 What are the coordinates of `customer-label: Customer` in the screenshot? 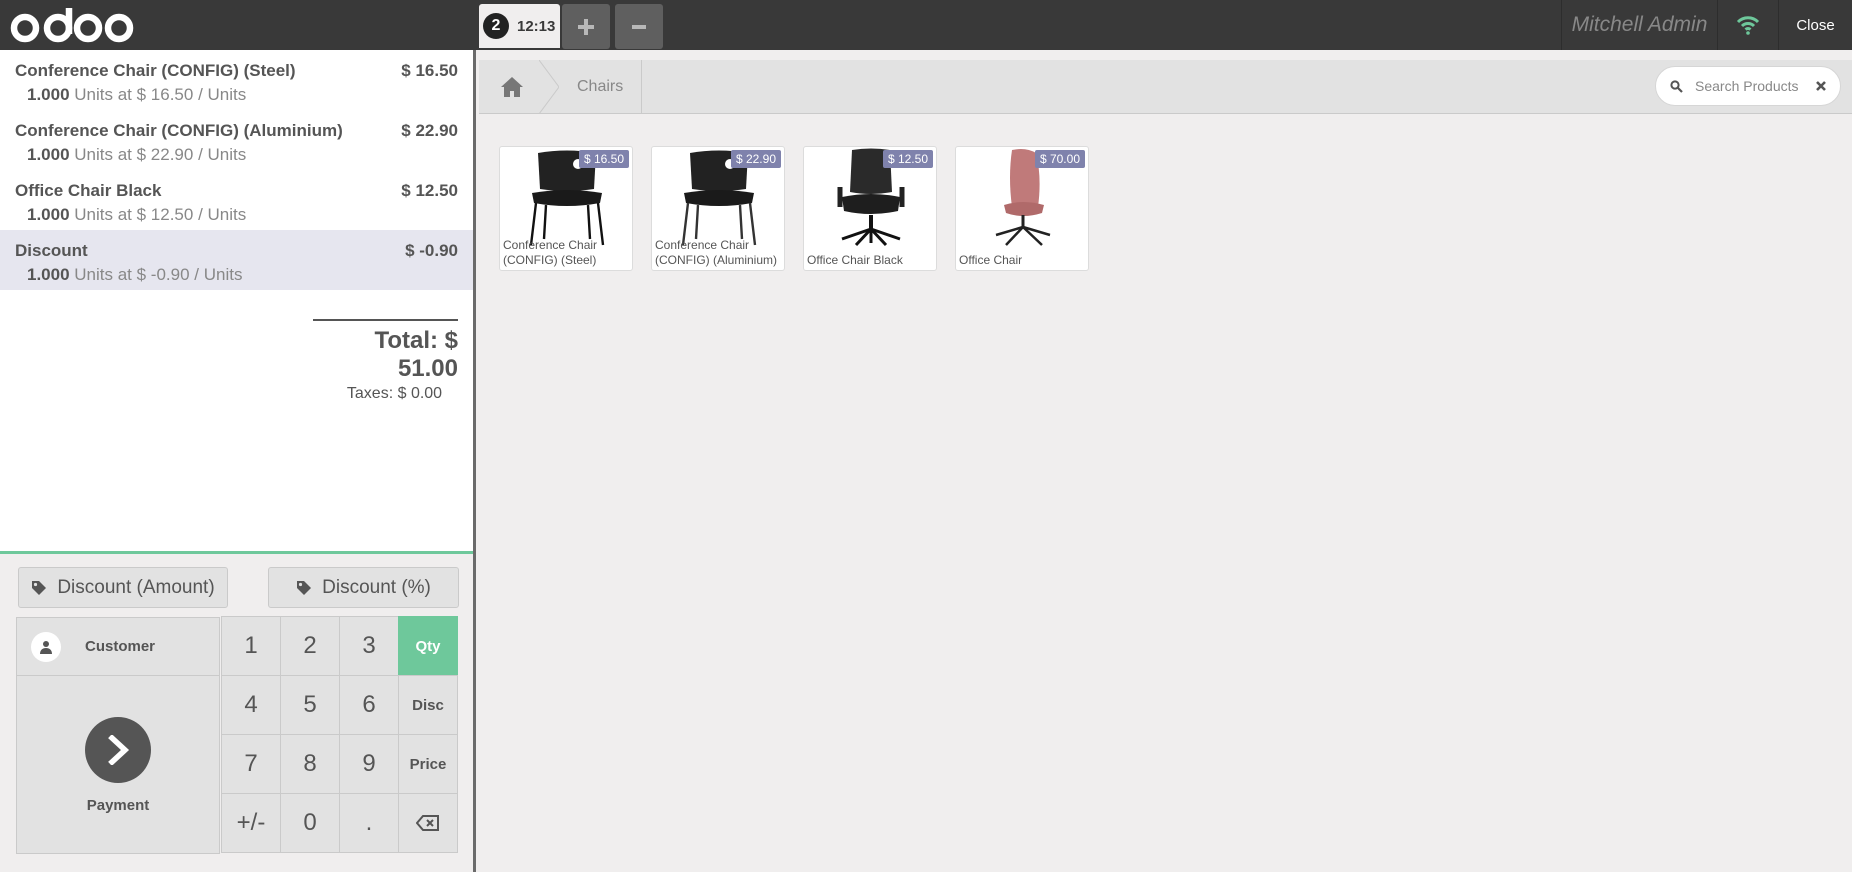 It's located at (120, 646).